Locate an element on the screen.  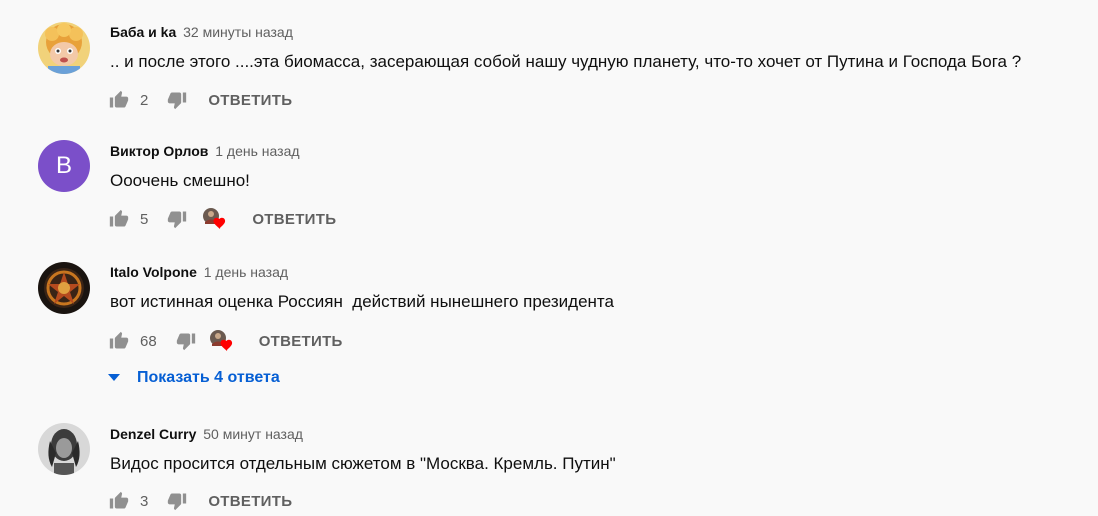
comment-actions: 3 ОТВЕТИТЬ is located at coordinates (200, 501).